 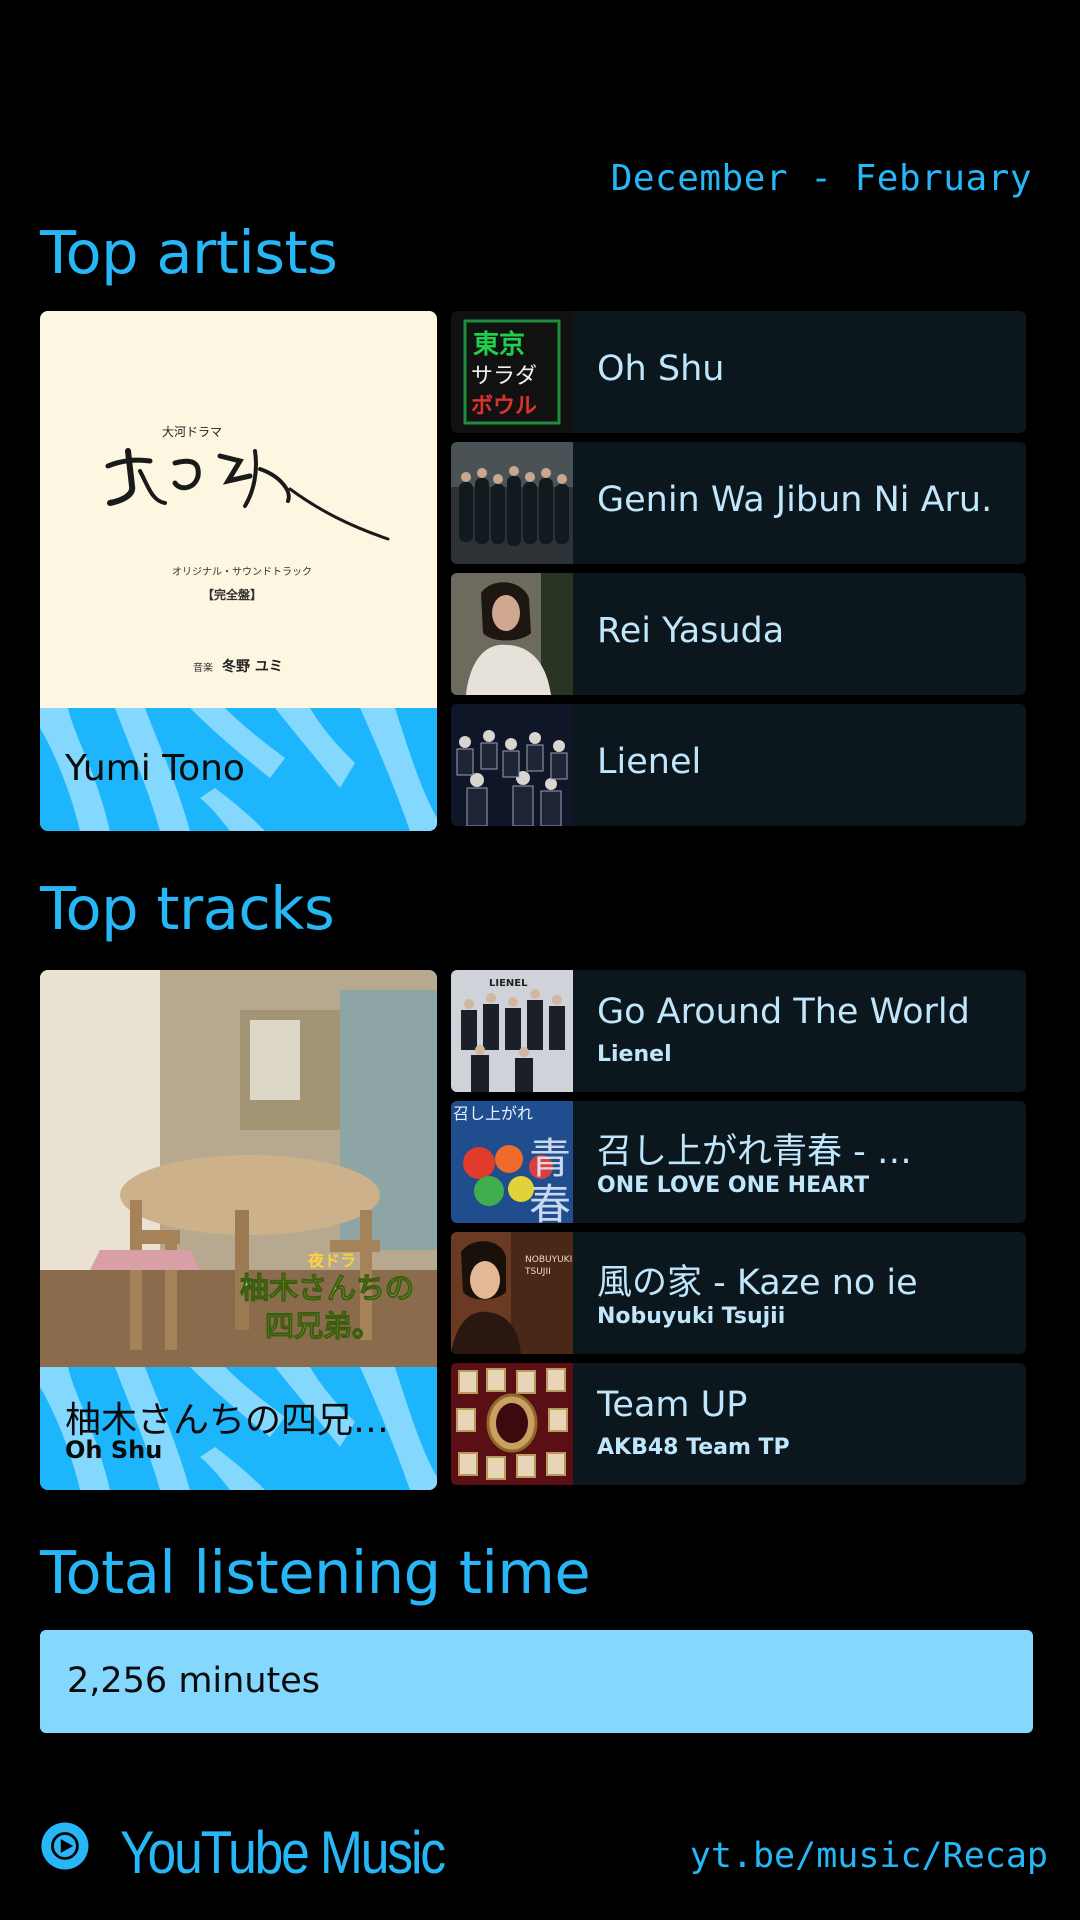 What do you see at coordinates (869, 1856) in the screenshot?
I see `recap-link: yt.be/music/Recap` at bounding box center [869, 1856].